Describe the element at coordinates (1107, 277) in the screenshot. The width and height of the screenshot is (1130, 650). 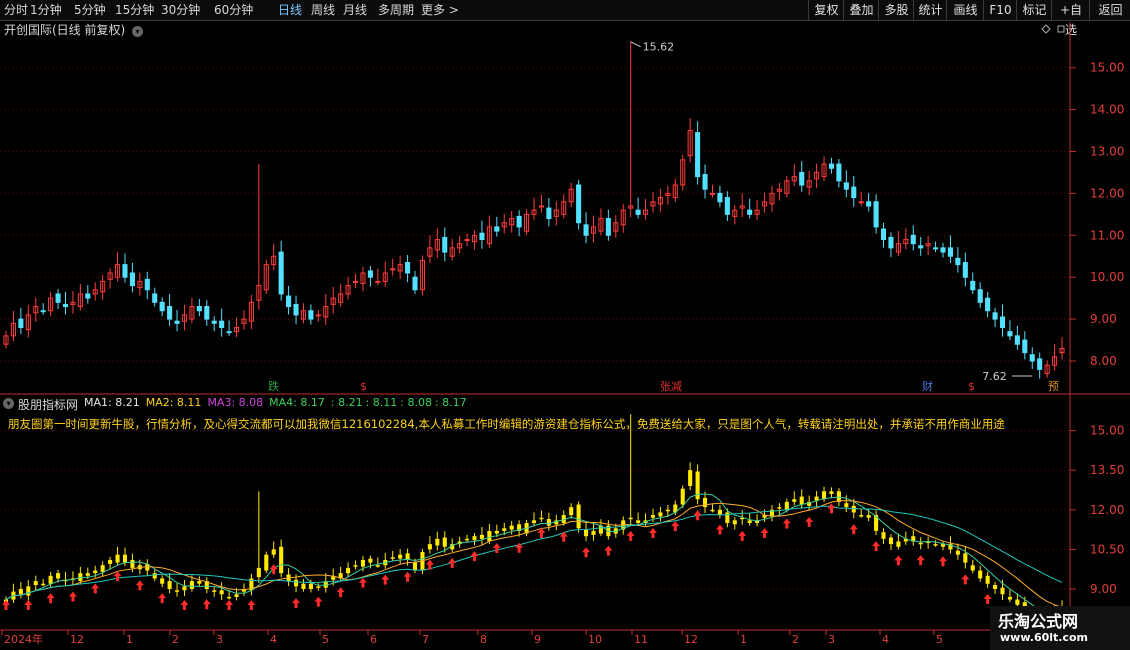
I see `main-tick-label: 10.00` at that location.